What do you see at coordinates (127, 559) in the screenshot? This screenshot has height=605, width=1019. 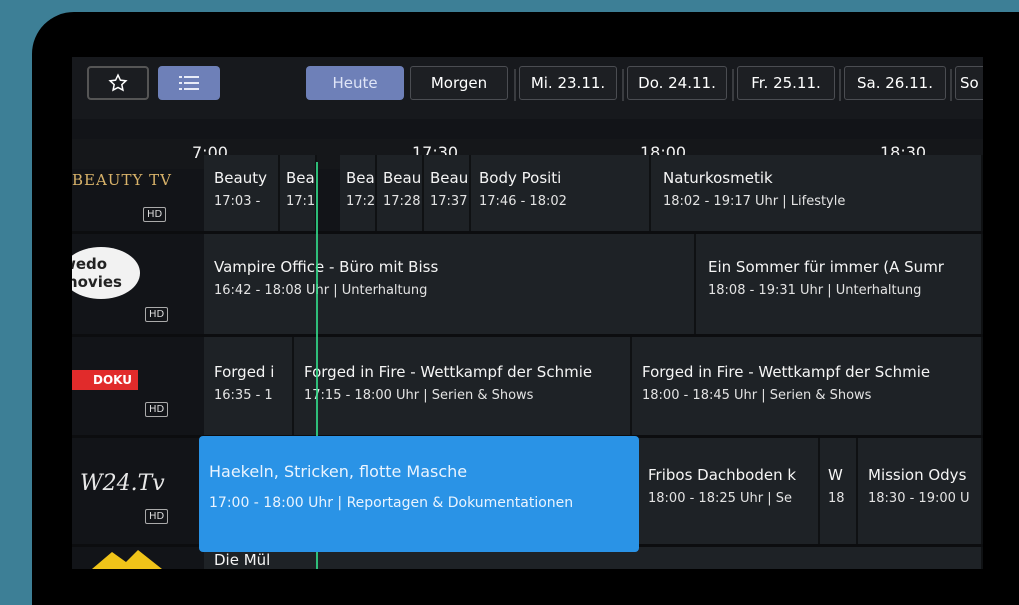 I see `channel-logo-icon` at bounding box center [127, 559].